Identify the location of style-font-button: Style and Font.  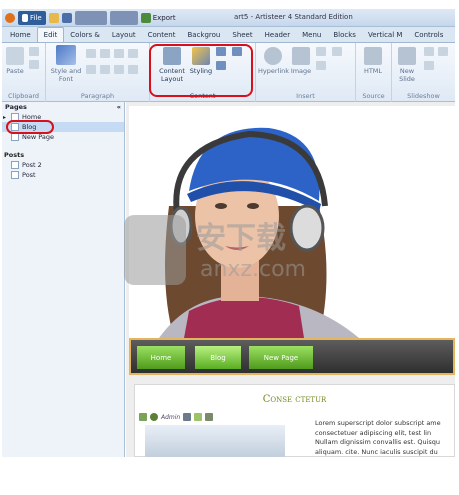
(66, 64).